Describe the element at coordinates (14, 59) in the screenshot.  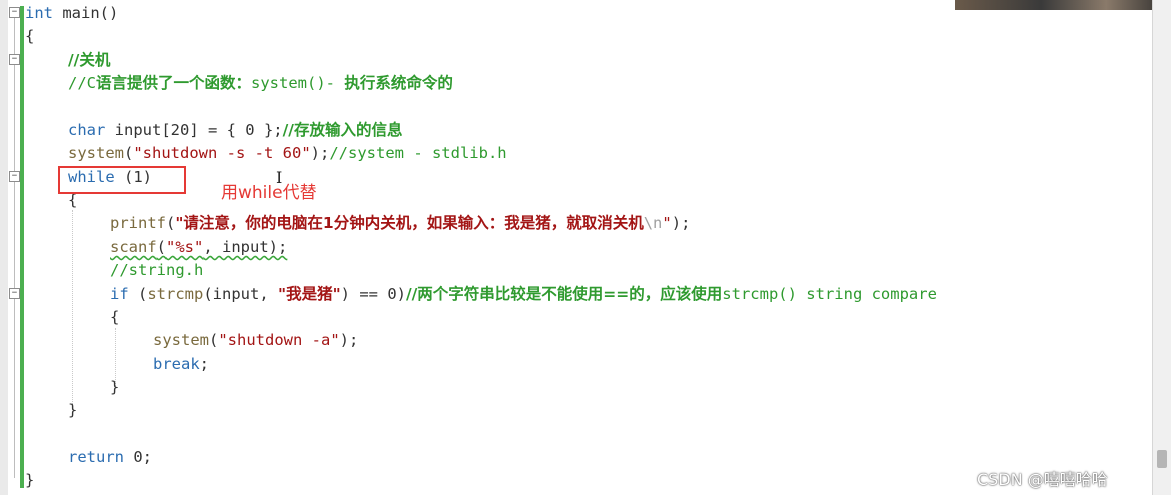
I see `fold-toggle-comment: −` at that location.